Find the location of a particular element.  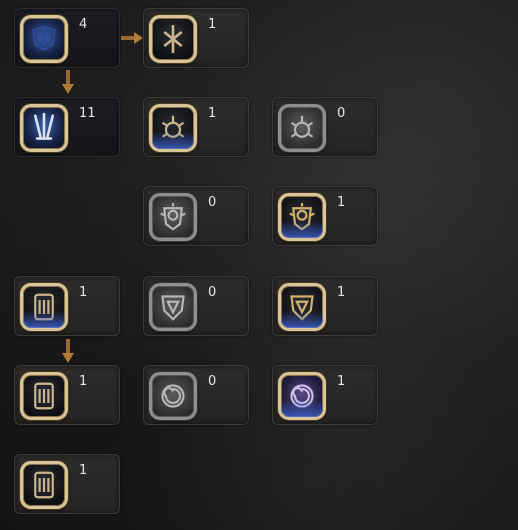

skill-slot-n8: 1 is located at coordinates (67, 306).